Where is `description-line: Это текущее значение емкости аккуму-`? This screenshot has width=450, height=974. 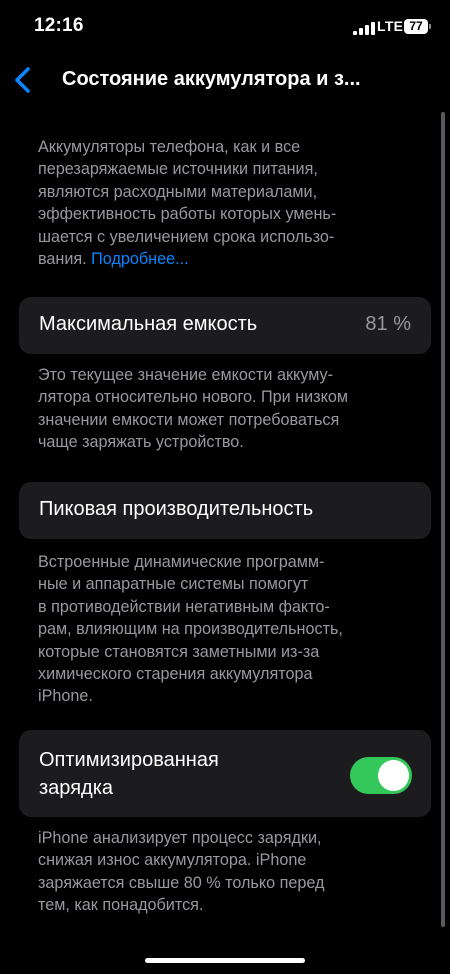 description-line: Это текущее значение емкости аккуму- is located at coordinates (186, 375).